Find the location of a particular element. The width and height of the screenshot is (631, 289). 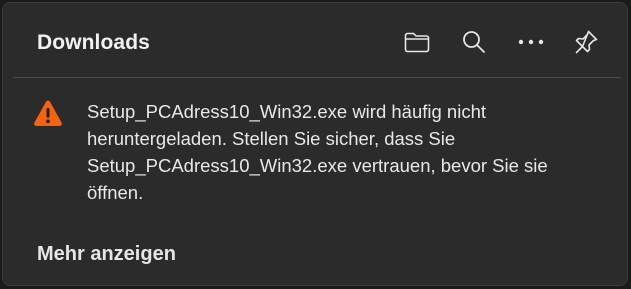

warning-icon is located at coordinates (48, 113).